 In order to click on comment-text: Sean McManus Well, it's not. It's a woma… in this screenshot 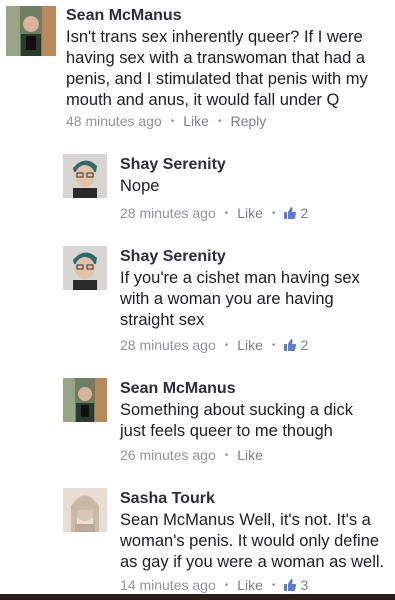, I will do `click(252, 541)`.